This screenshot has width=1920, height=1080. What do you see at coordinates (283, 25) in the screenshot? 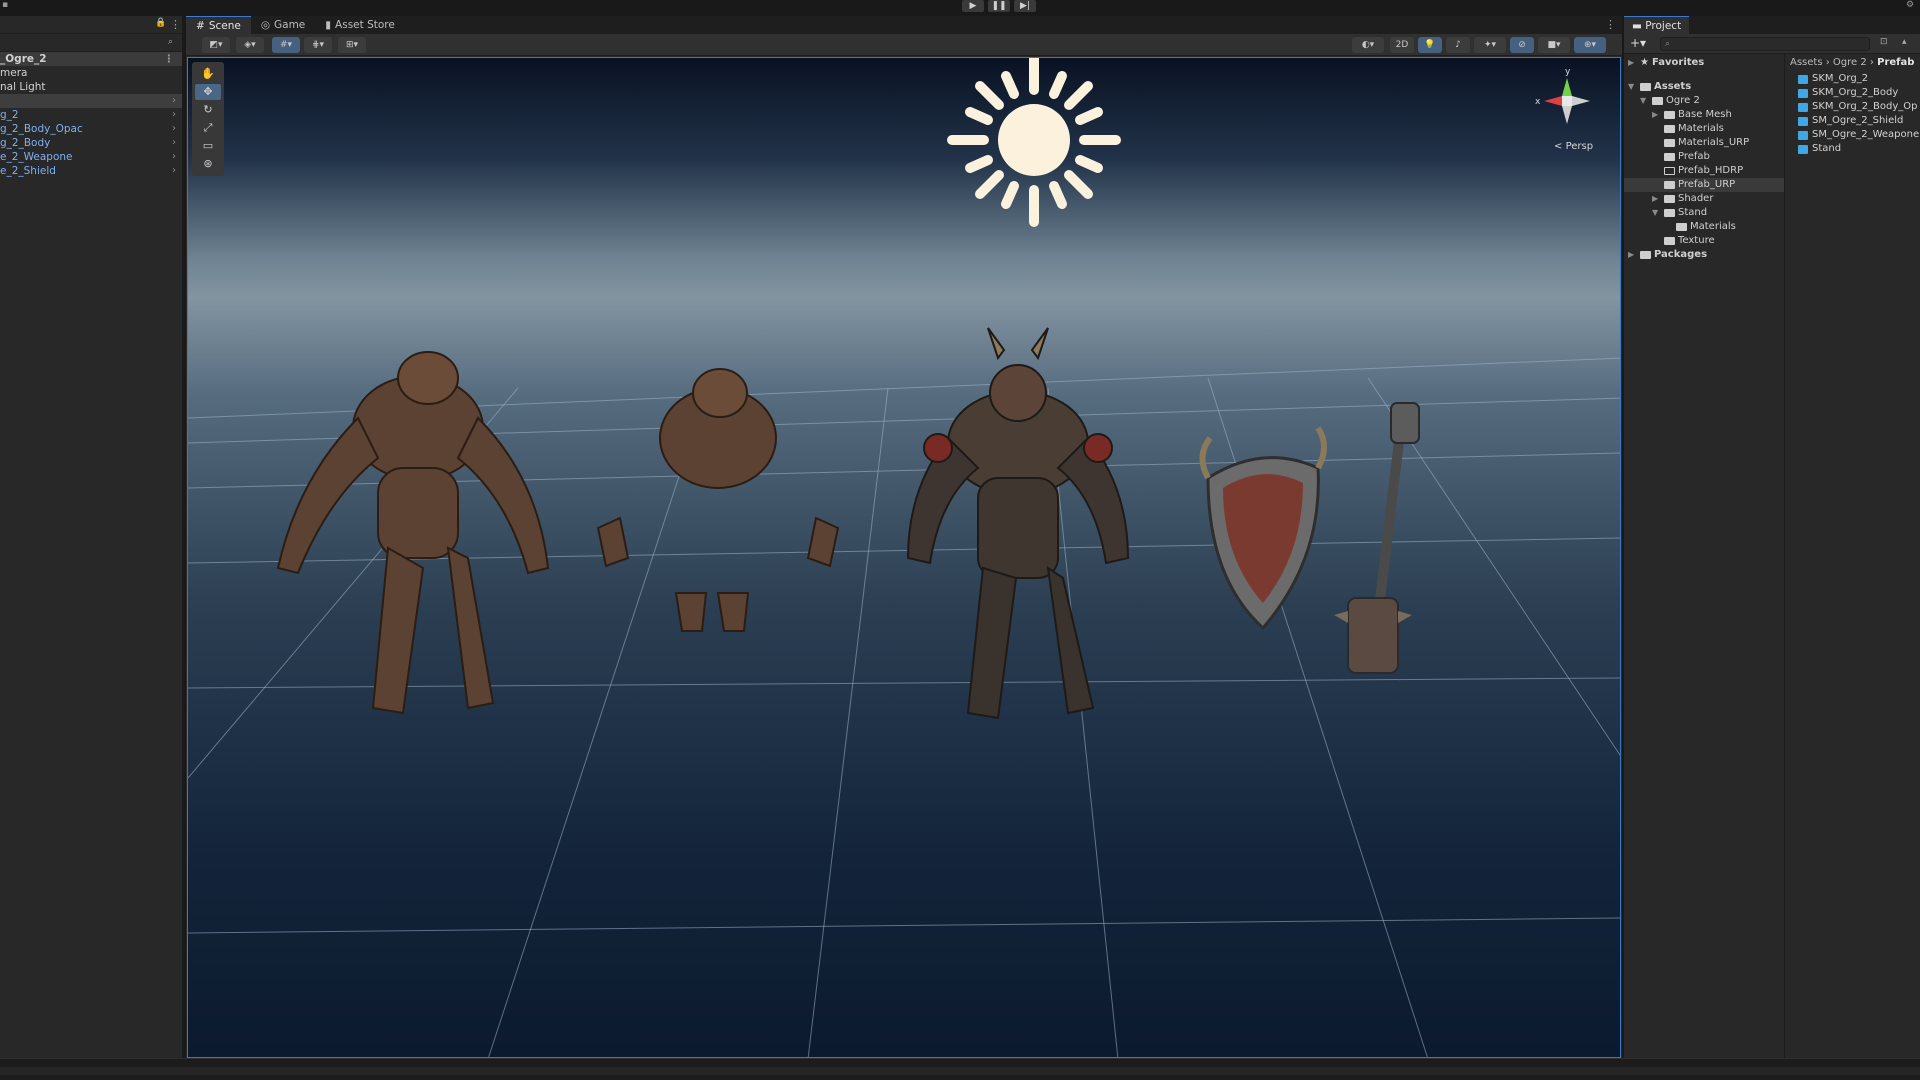
I see `tab-game: ◎ Game` at bounding box center [283, 25].